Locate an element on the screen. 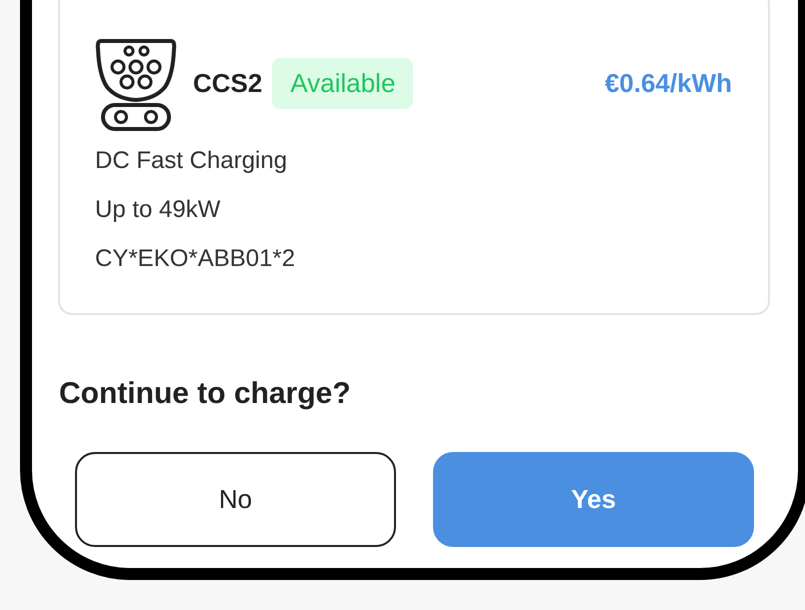 The height and width of the screenshot is (610, 805). price-per-kwh: €0.64/kWh is located at coordinates (668, 83).